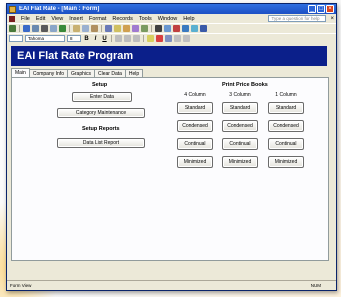  Describe the element at coordinates (240, 144) in the screenshot. I see `continual-3col-button: Continual` at that location.